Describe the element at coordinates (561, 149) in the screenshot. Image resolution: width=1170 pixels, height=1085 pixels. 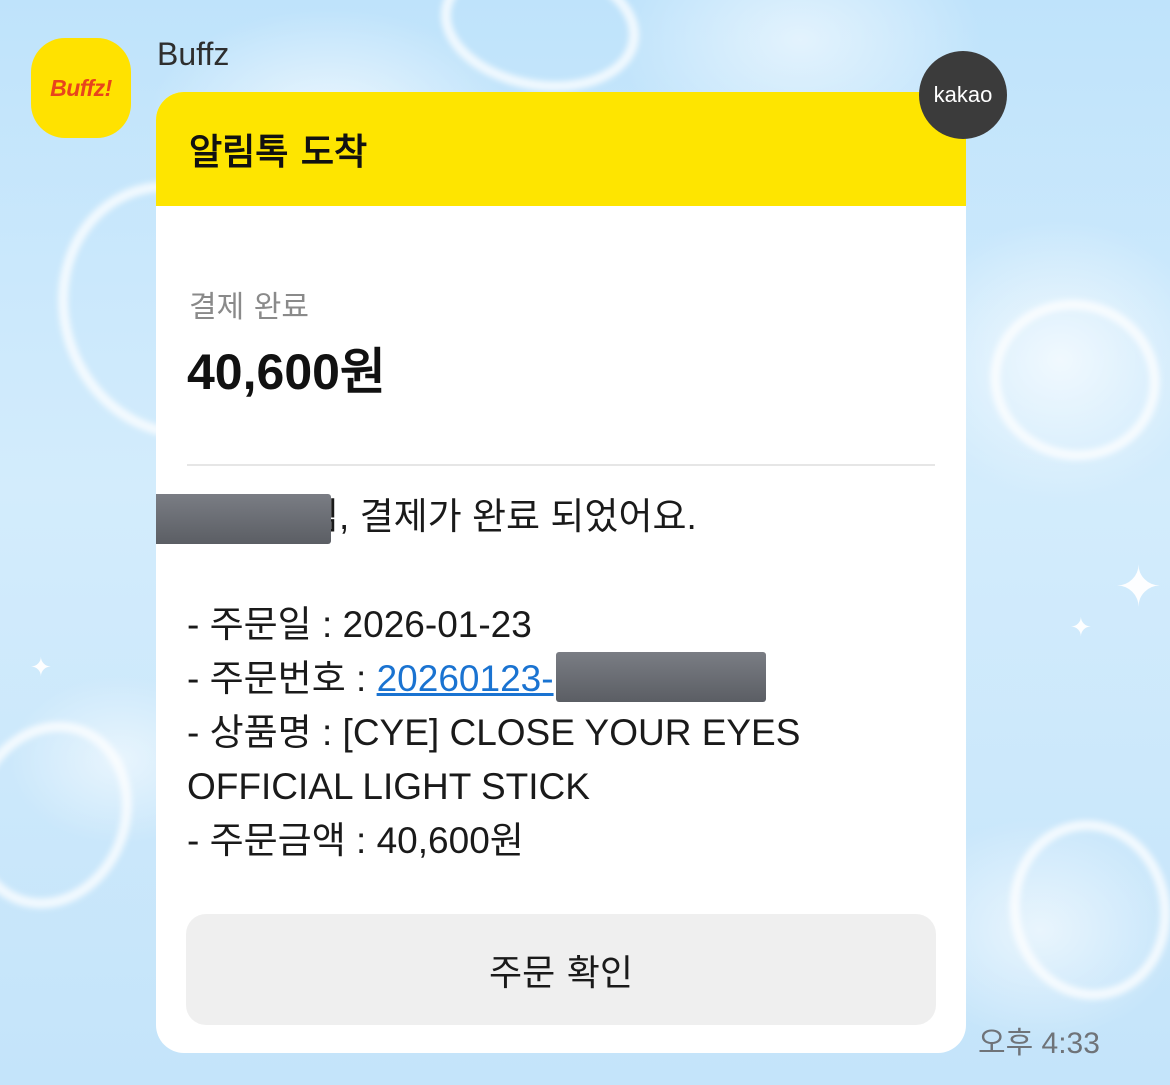
I see `card-header: 알림톡 도착` at that location.